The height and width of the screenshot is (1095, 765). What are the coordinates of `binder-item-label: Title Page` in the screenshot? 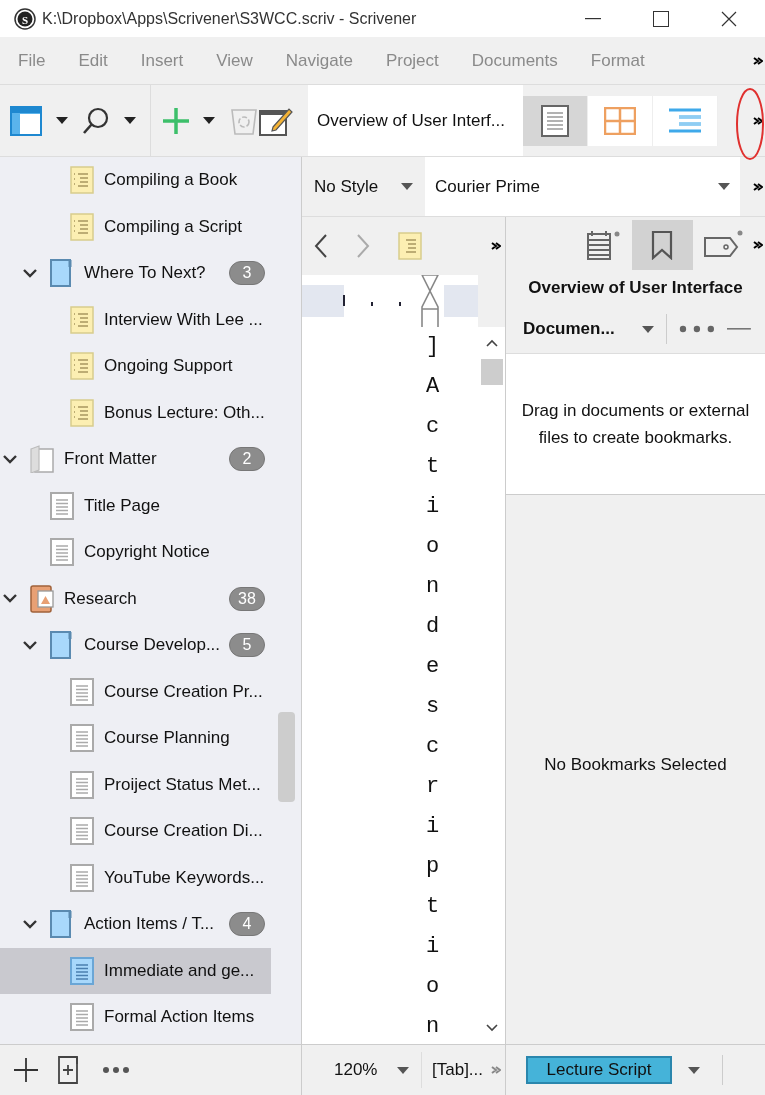 It's located at (122, 505).